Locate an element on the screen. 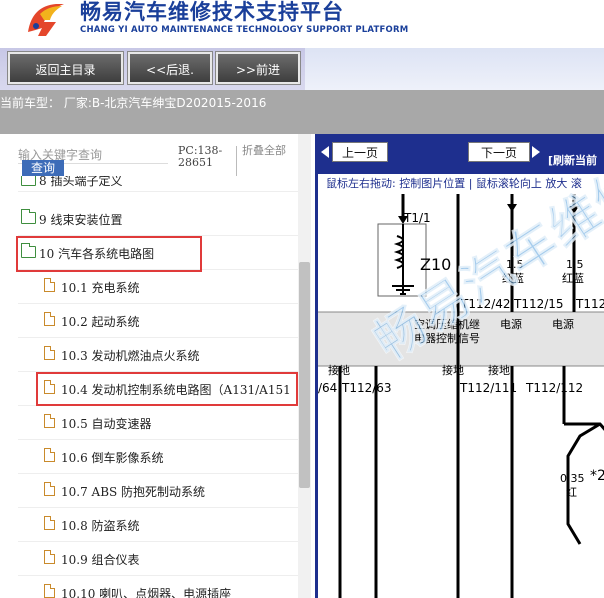 The image size is (604, 598). pin-label: T112/15 is located at coordinates (538, 304).